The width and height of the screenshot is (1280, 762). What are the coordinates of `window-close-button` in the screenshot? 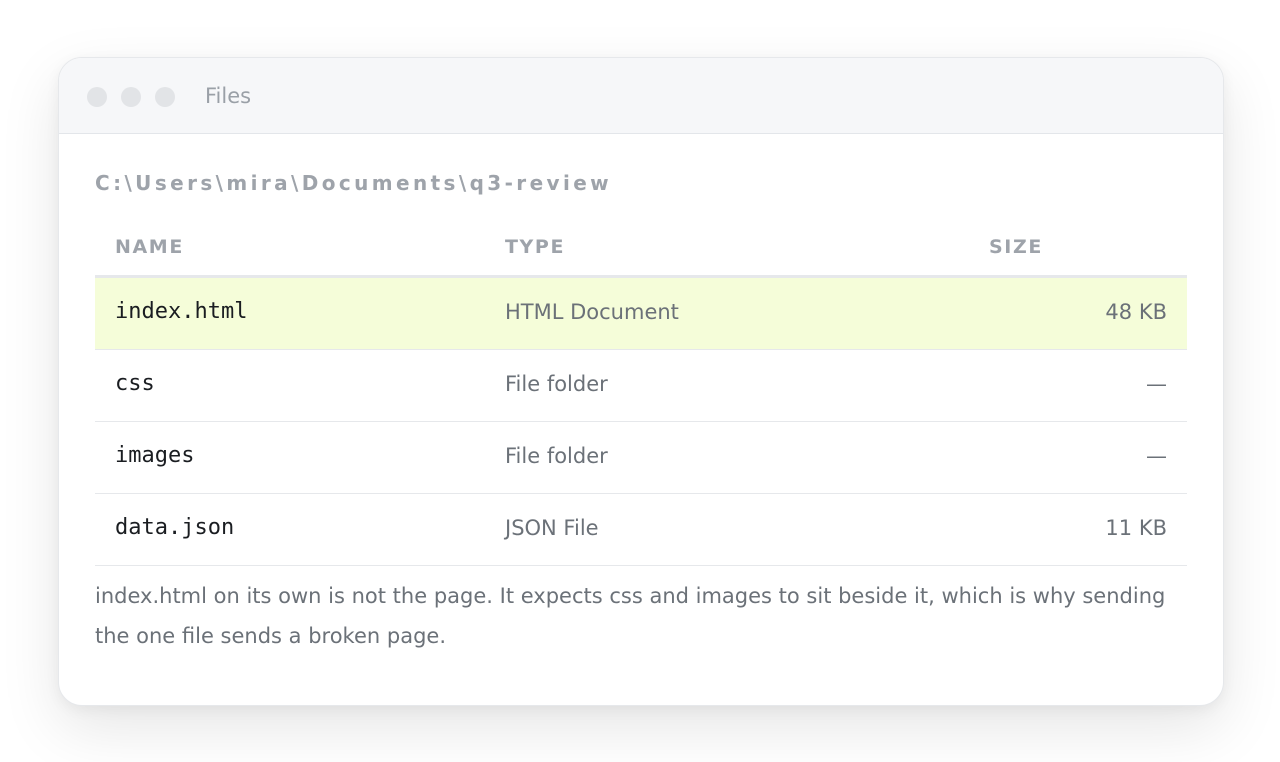 It's located at (97, 97).